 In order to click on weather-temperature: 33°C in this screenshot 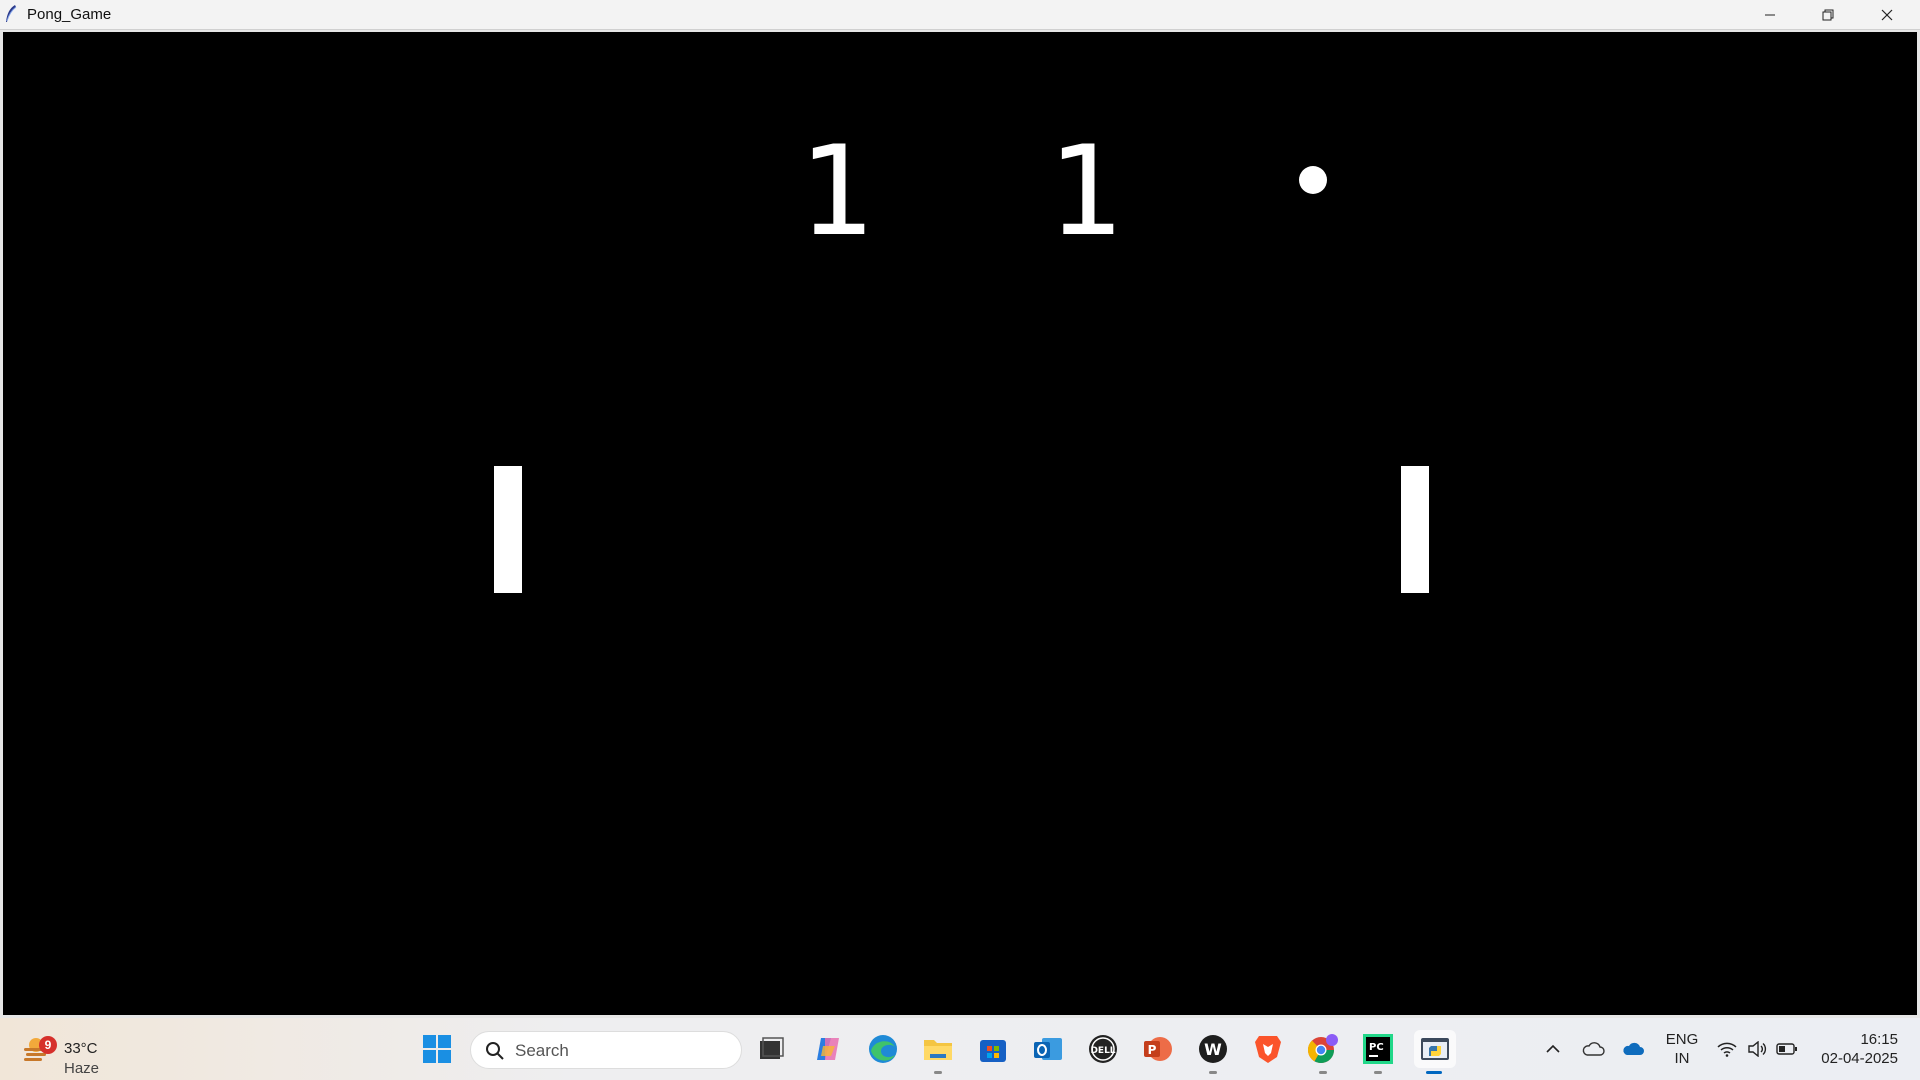, I will do `click(81, 1048)`.